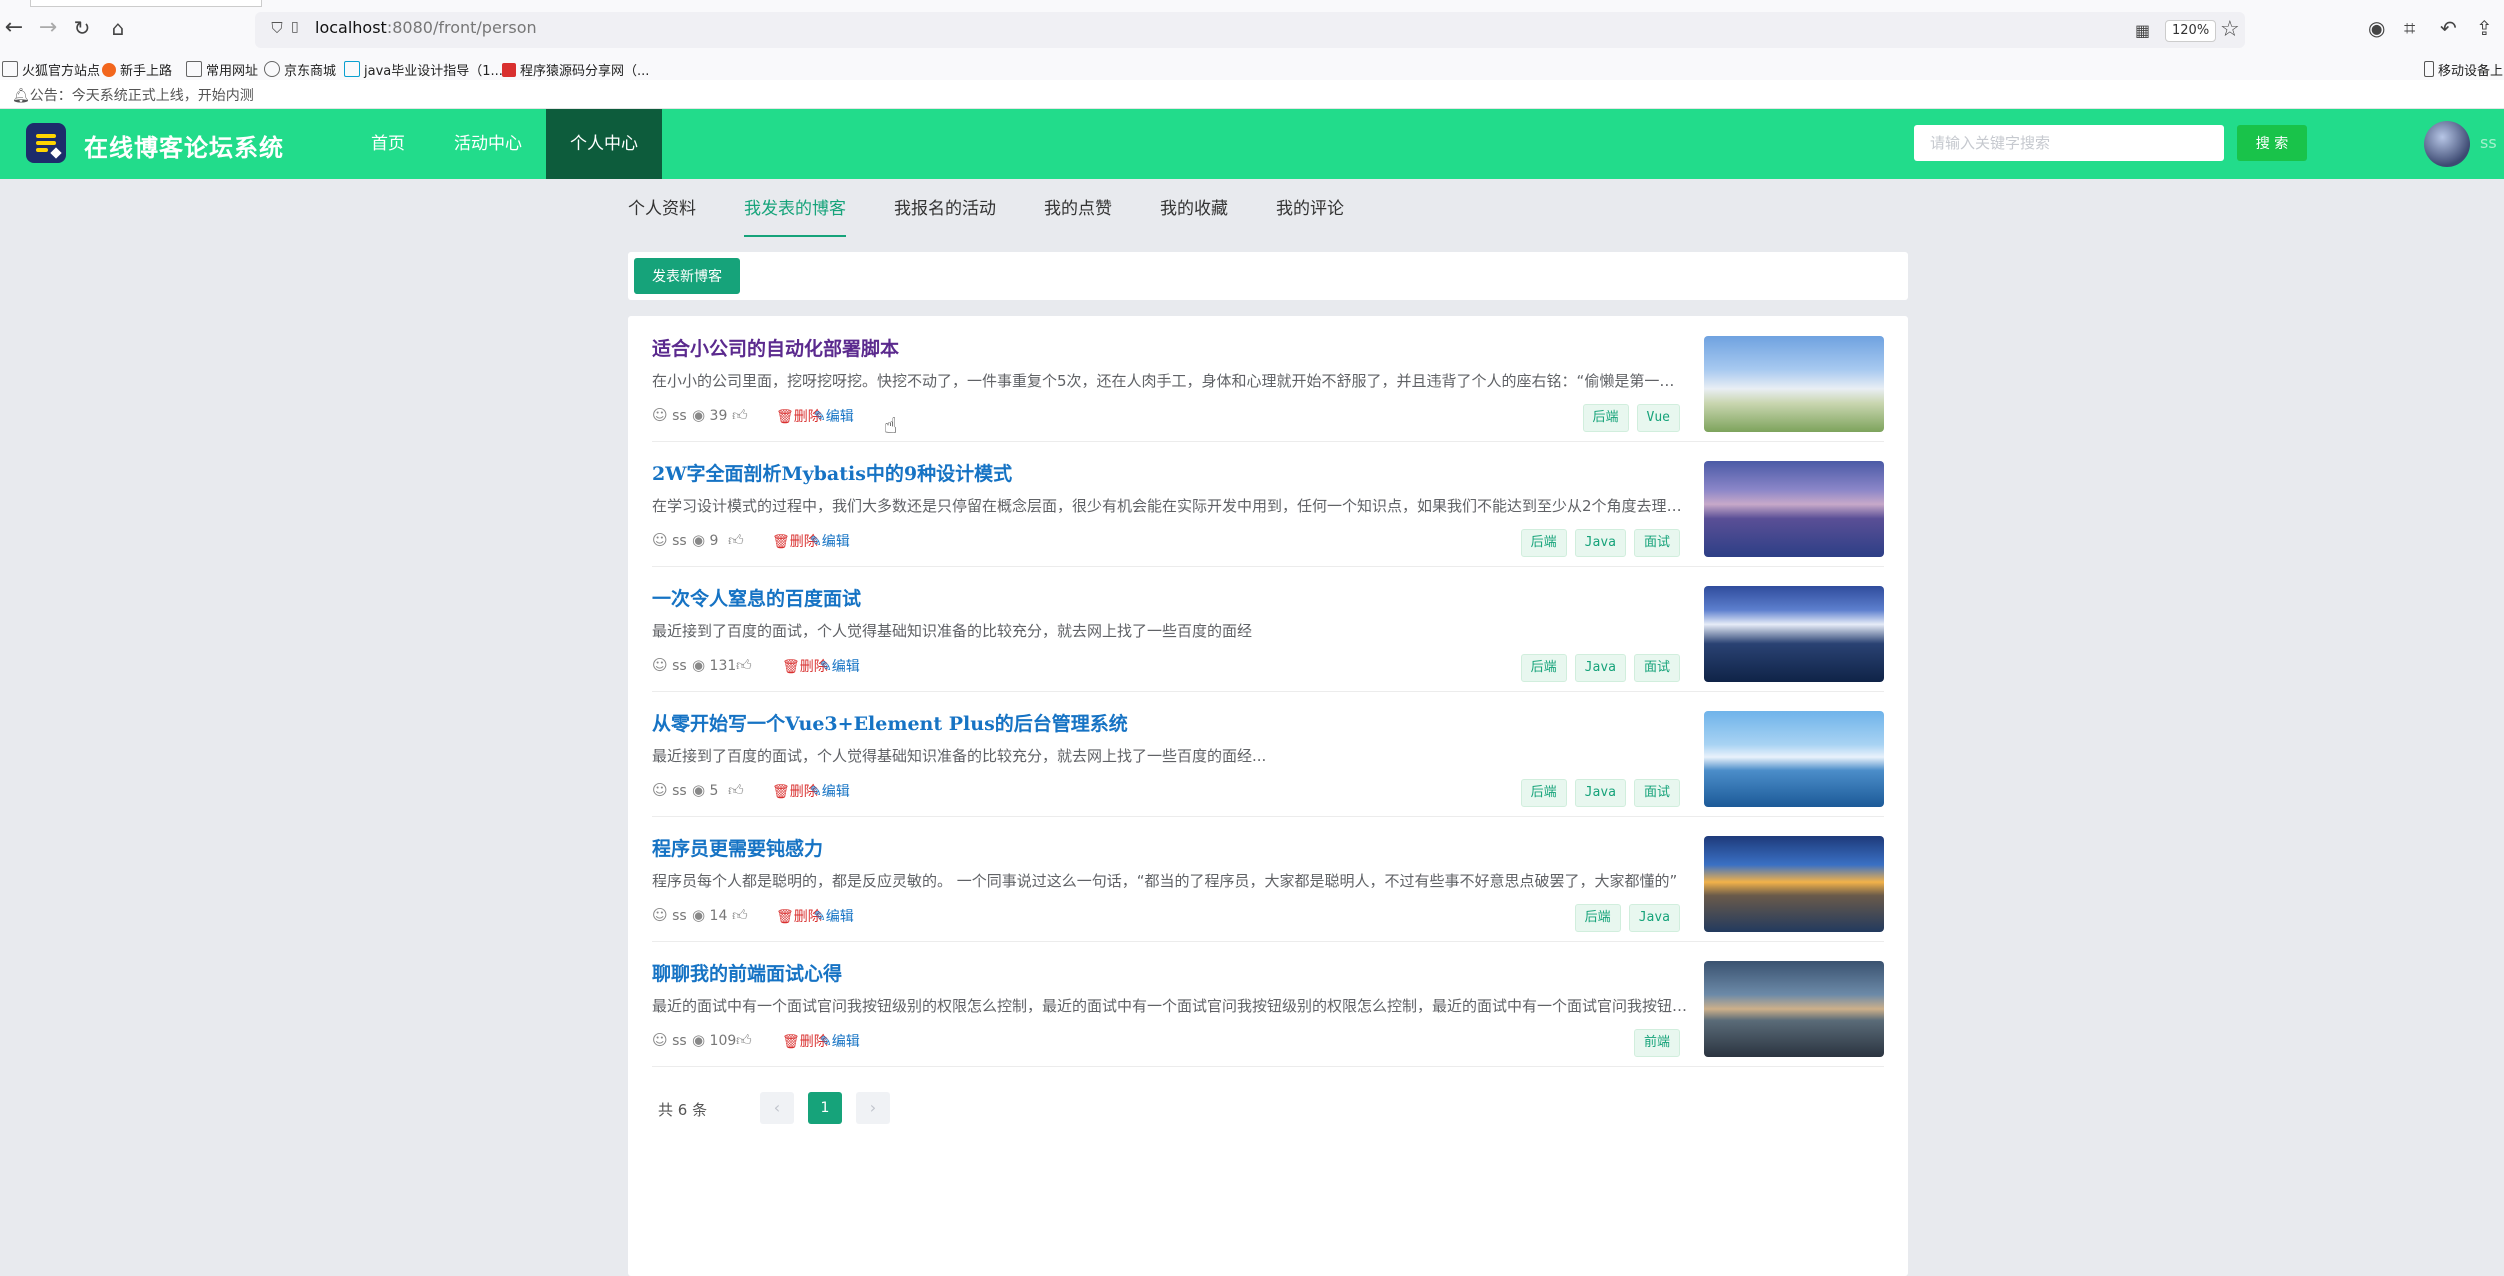 The image size is (2504, 1276). What do you see at coordinates (604, 144) in the screenshot?
I see `nav-personal-center: 个人中心` at bounding box center [604, 144].